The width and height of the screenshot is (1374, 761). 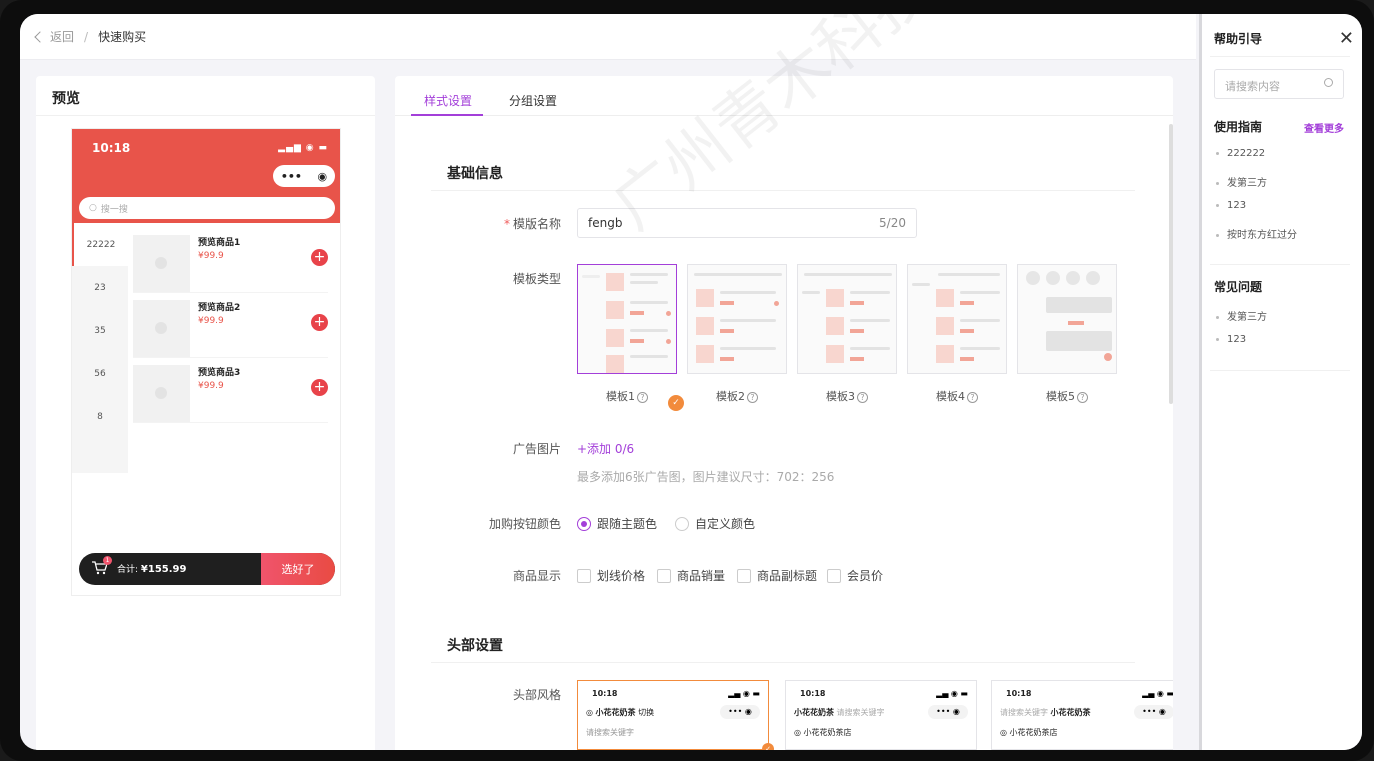 I want to click on template-option-2: 模板2?, so click(x=737, y=334).